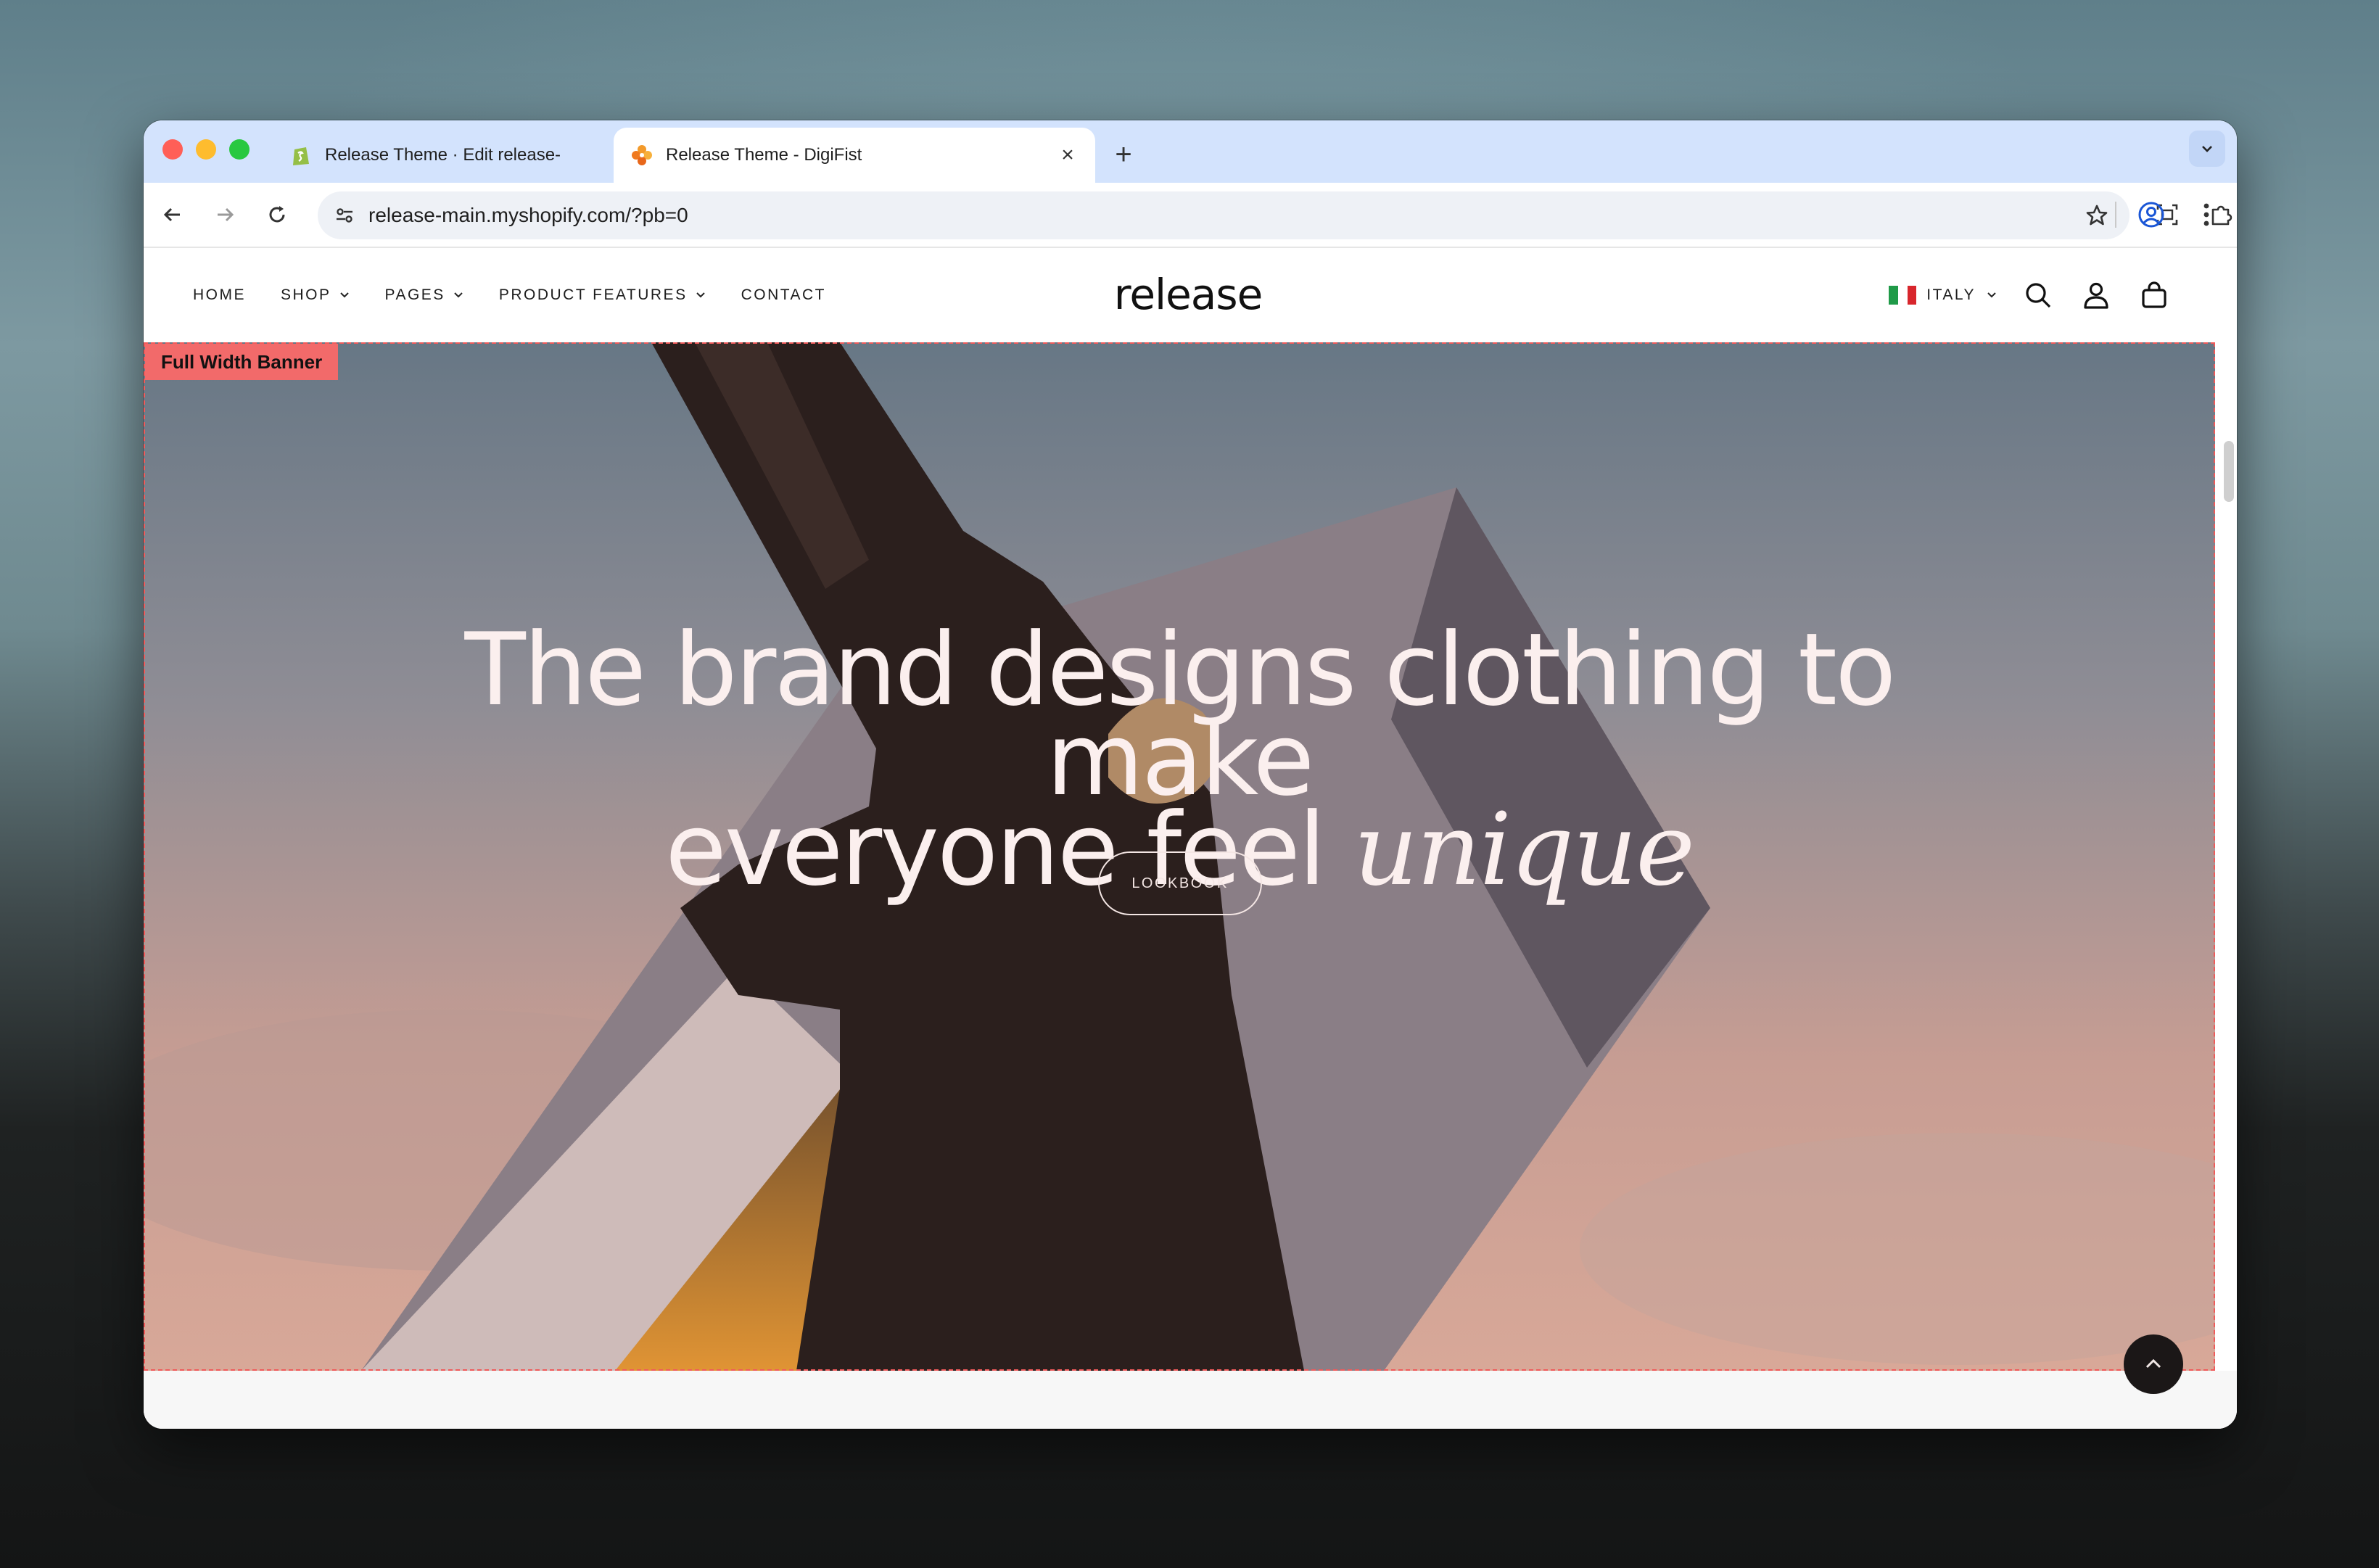 This screenshot has height=1568, width=2379. I want to click on browser-toolbar: release-main.myshopify.com/?pb=0, so click(1191, 215).